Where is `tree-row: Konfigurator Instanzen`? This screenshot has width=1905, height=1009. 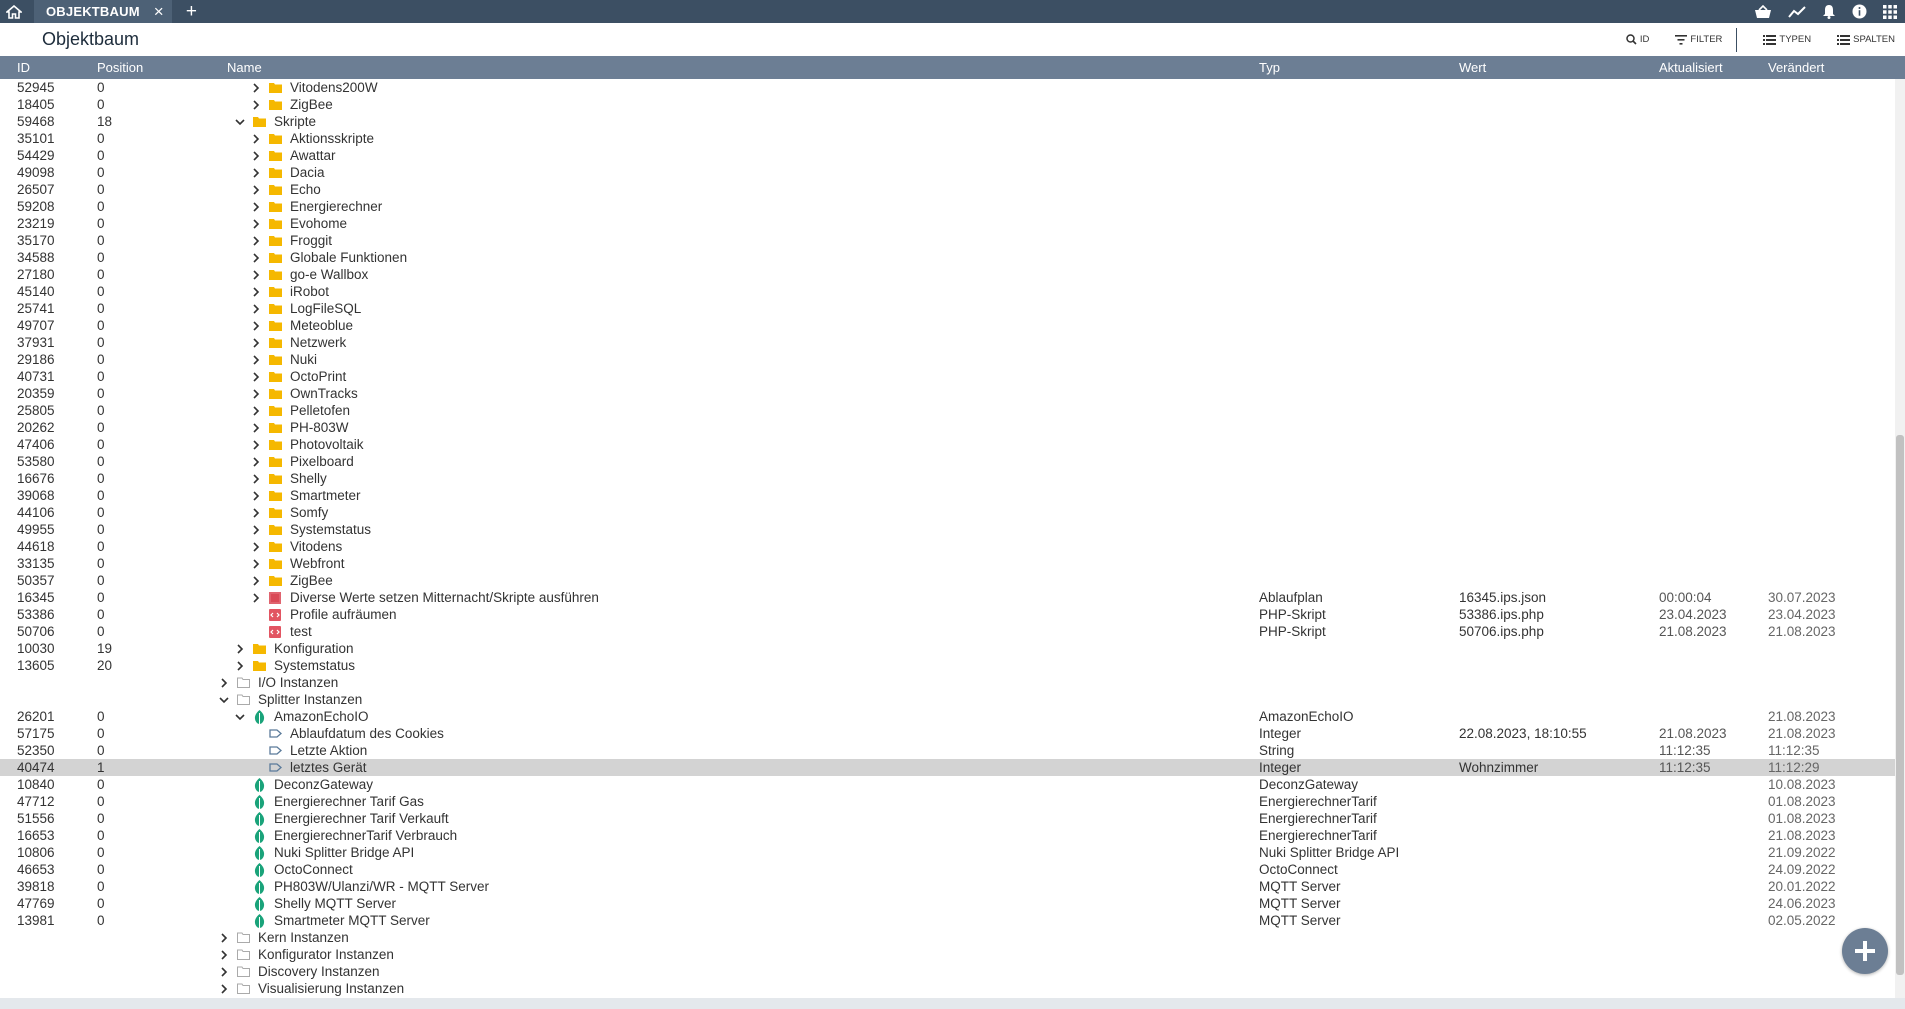 tree-row: Konfigurator Instanzen is located at coordinates (947, 954).